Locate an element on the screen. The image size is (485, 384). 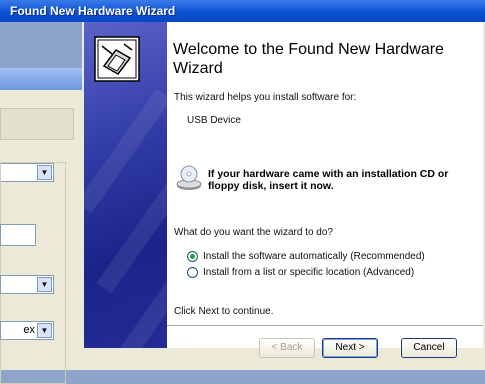
background-combo-2: ▼ is located at coordinates (27, 284).